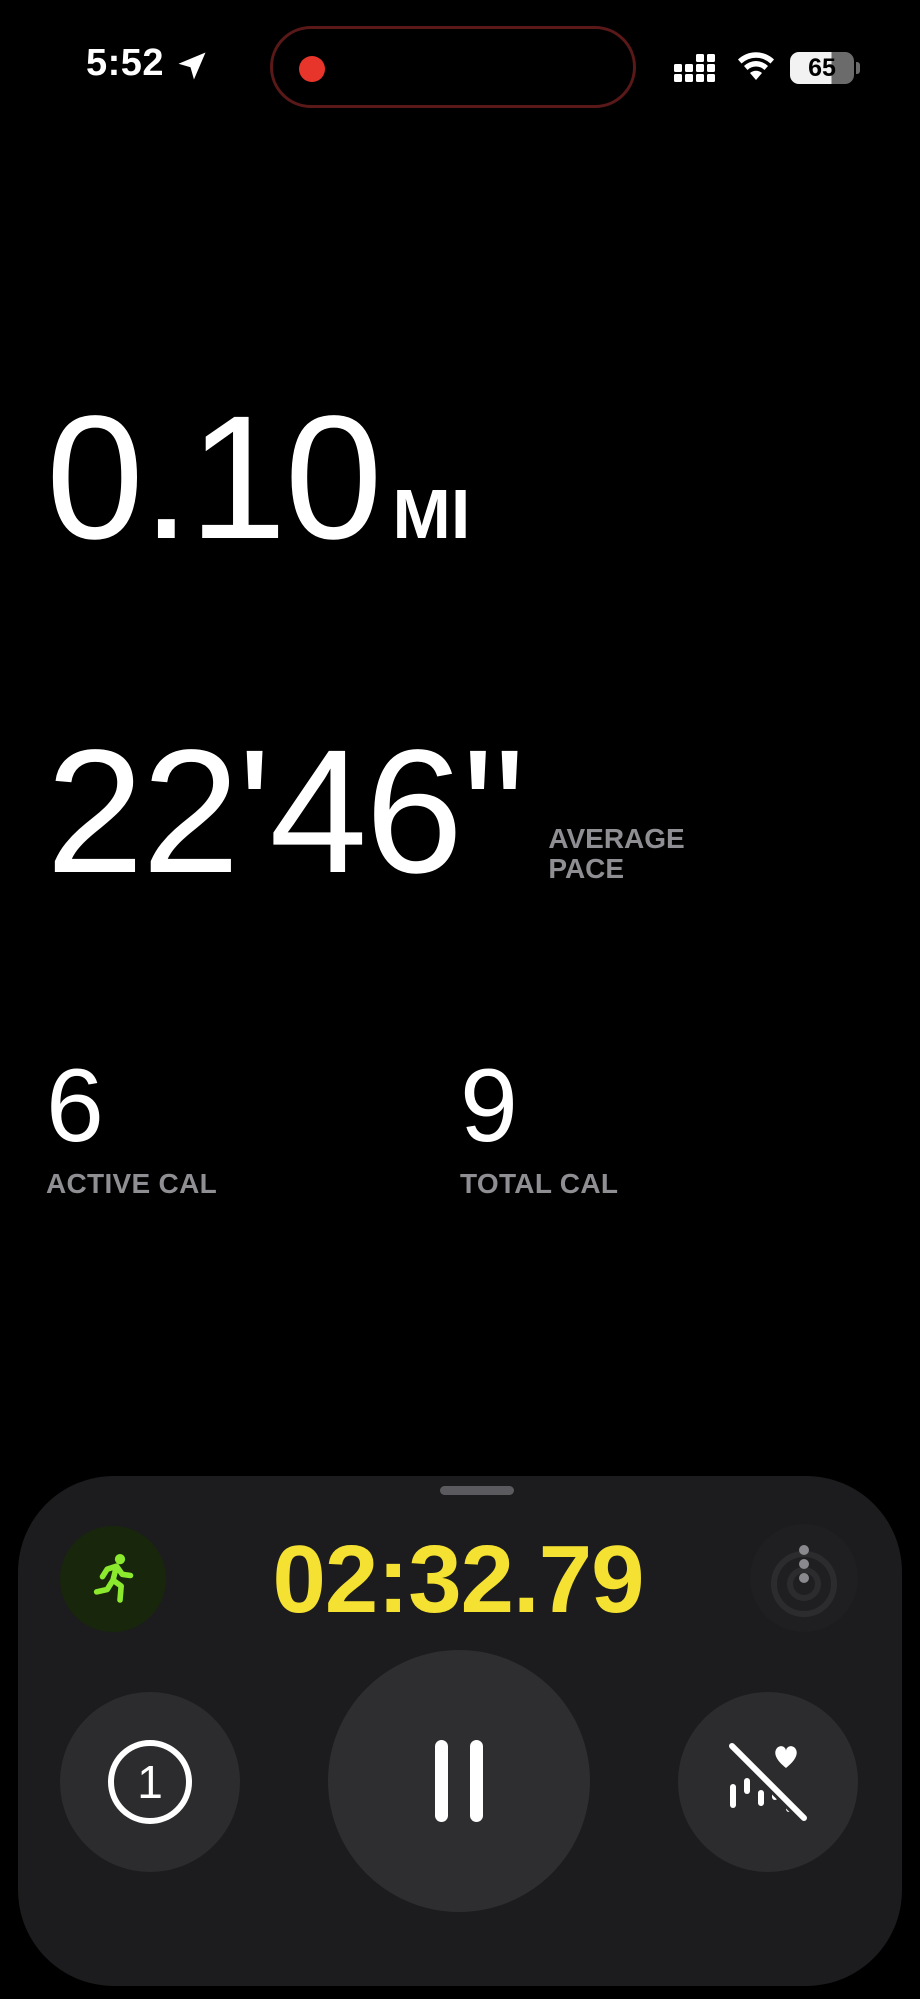 This screenshot has height=1999, width=920. I want to click on more-button, so click(804, 1578).